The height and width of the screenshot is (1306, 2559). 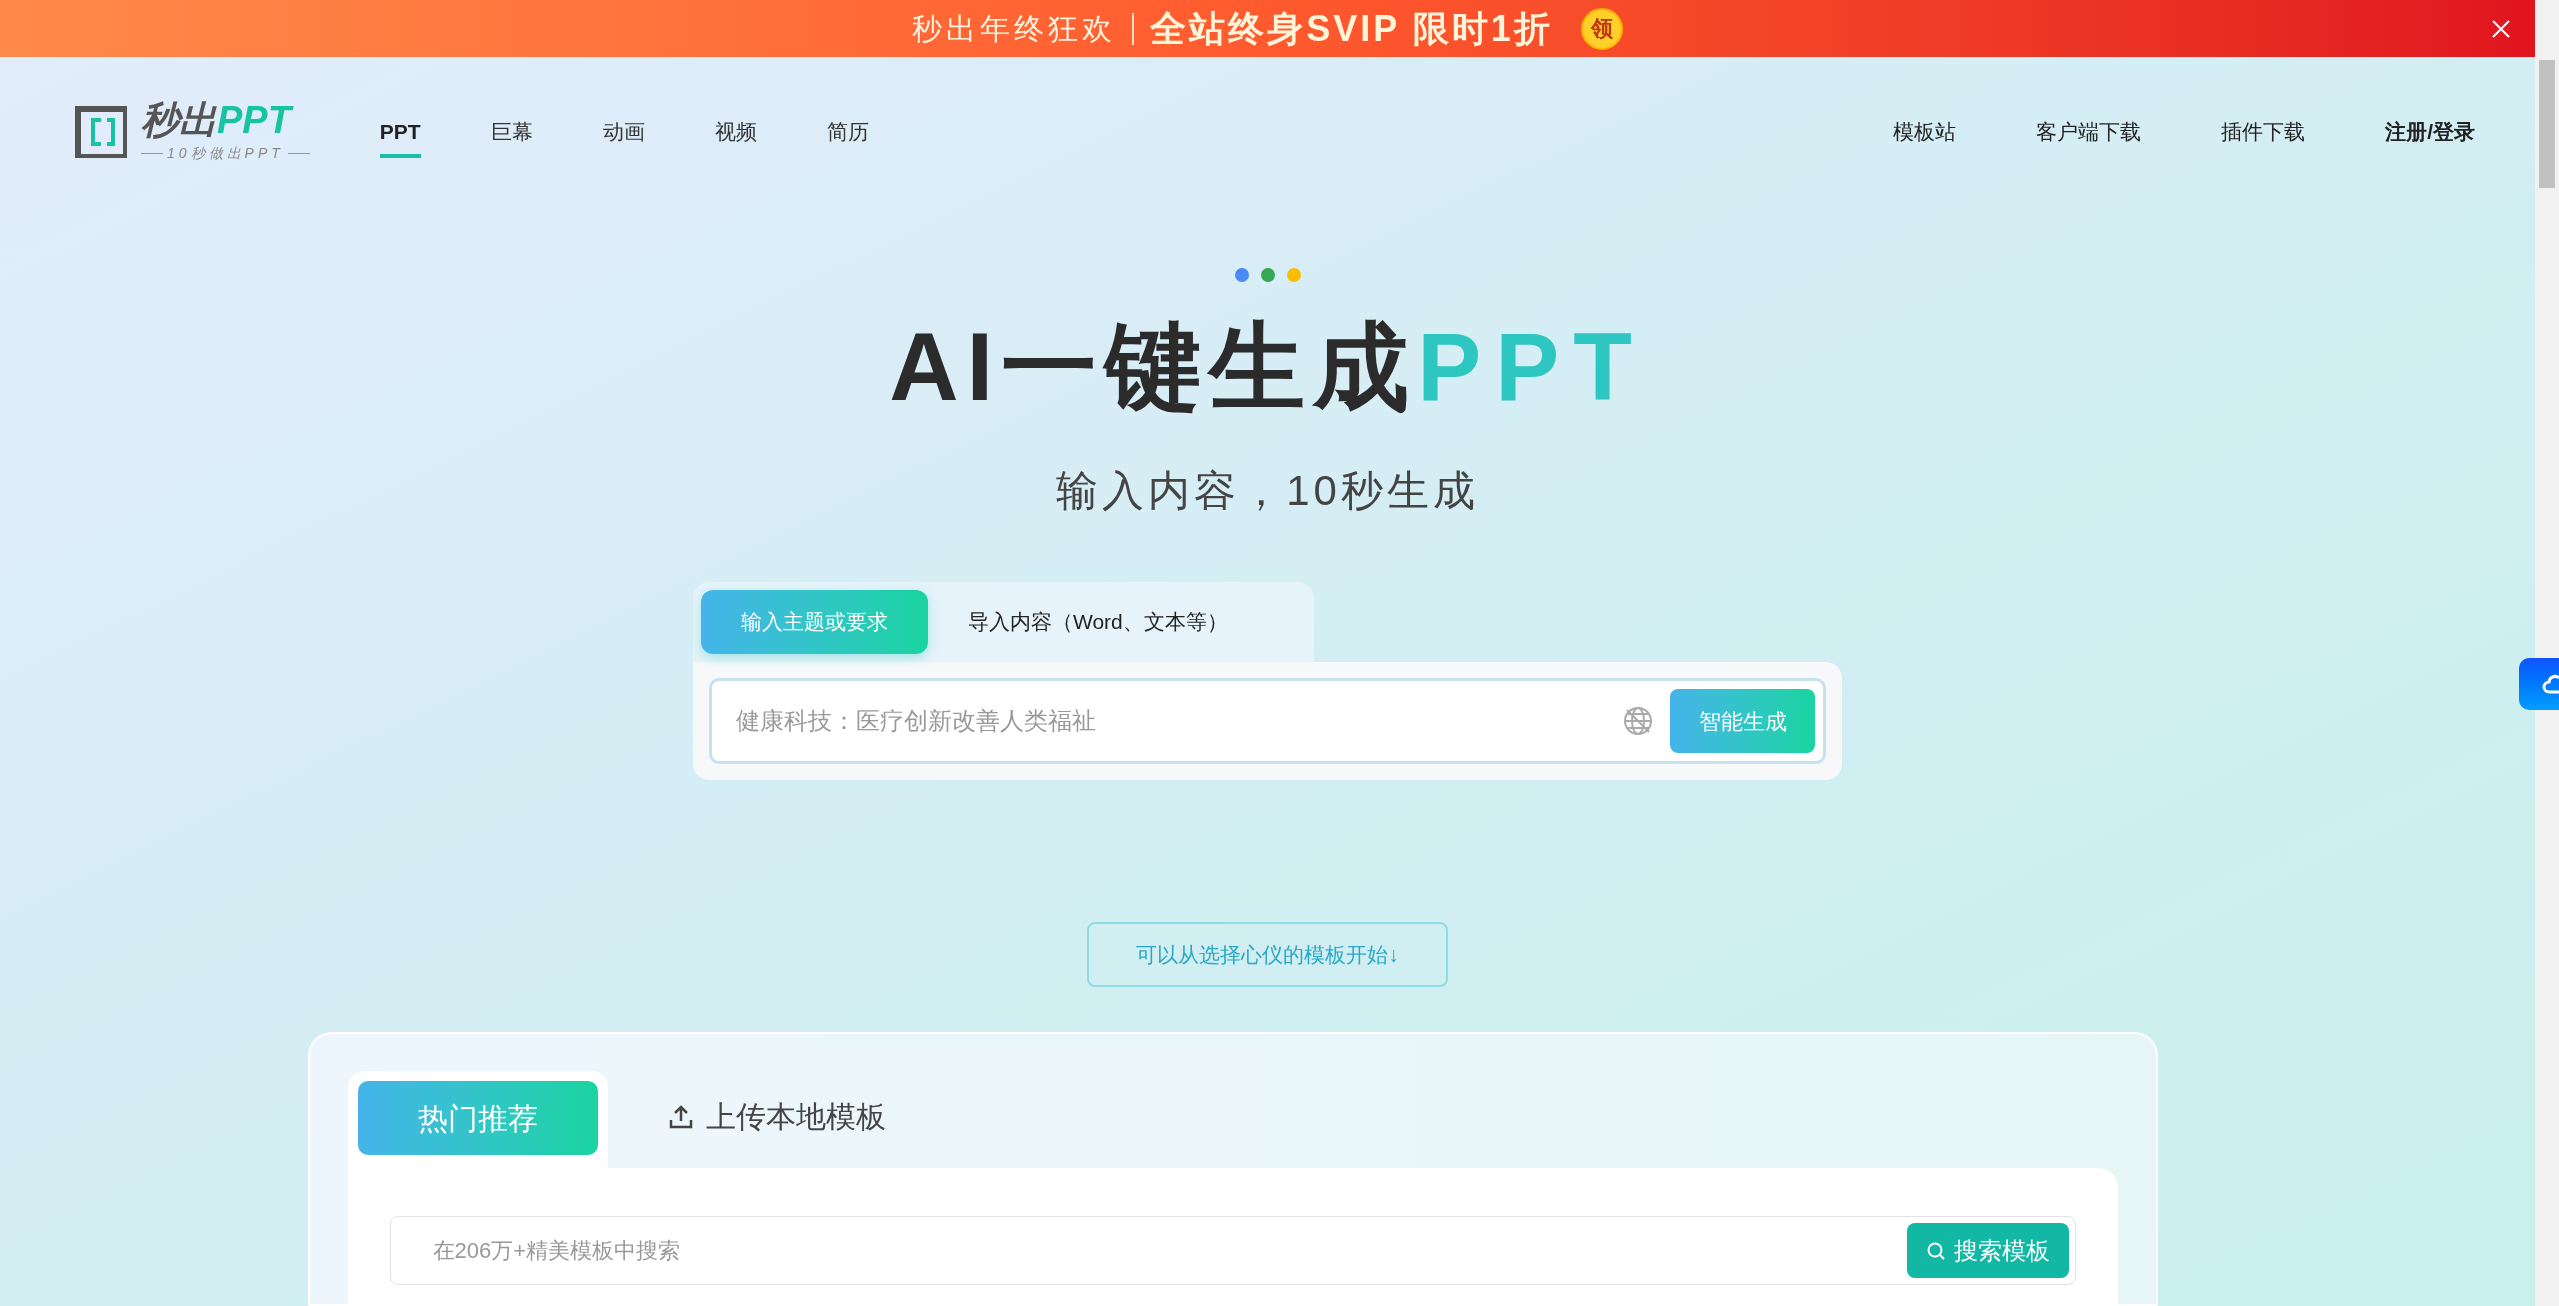 What do you see at coordinates (2539, 684) in the screenshot?
I see `floating-cloud-button` at bounding box center [2539, 684].